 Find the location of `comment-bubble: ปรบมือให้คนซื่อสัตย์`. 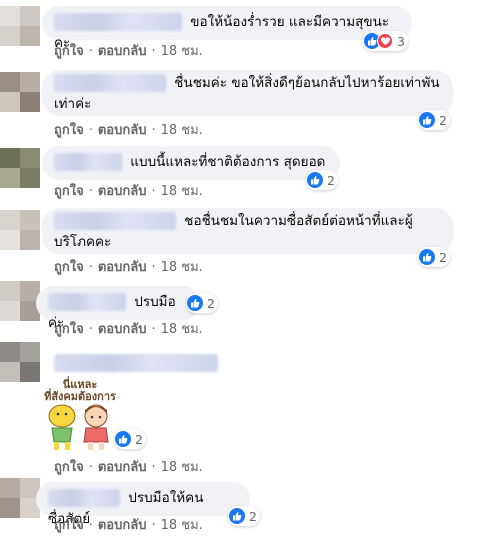

comment-bubble: ปรบมือให้คนซื่อสัตย์ is located at coordinates (143, 504).